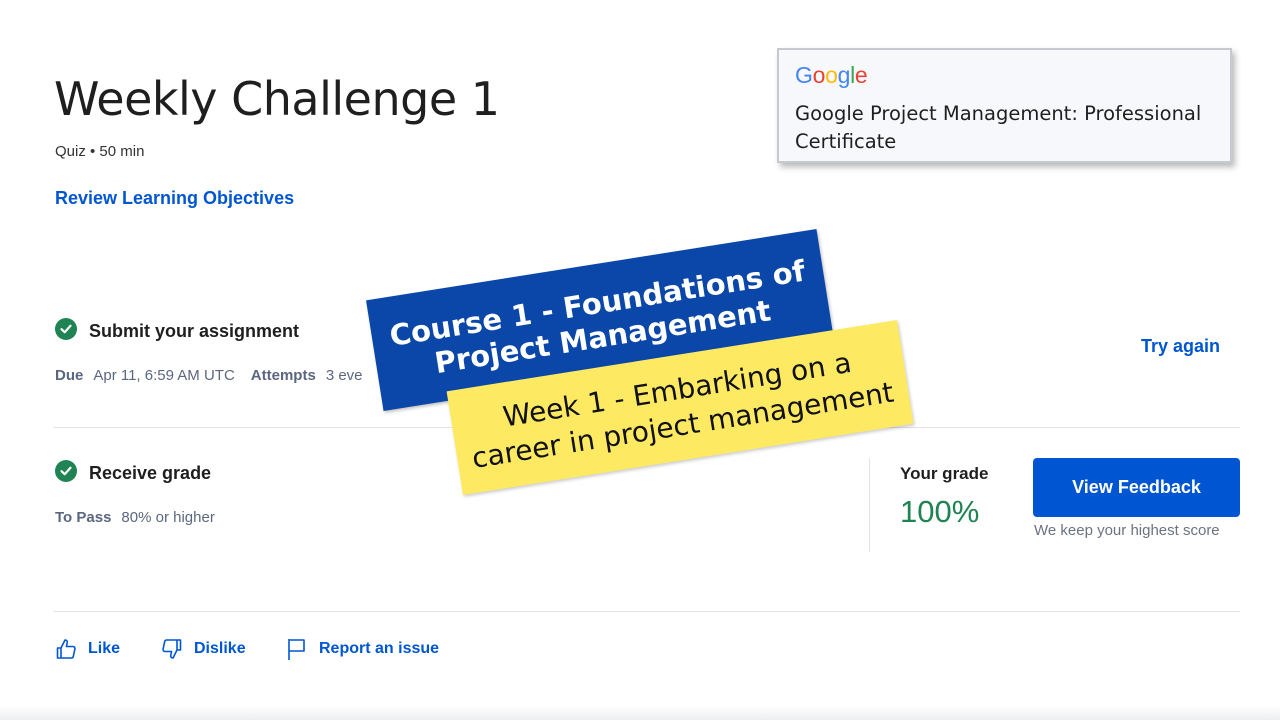 The image size is (1280, 720). I want to click on attempts-label: Attempts, so click(283, 375).